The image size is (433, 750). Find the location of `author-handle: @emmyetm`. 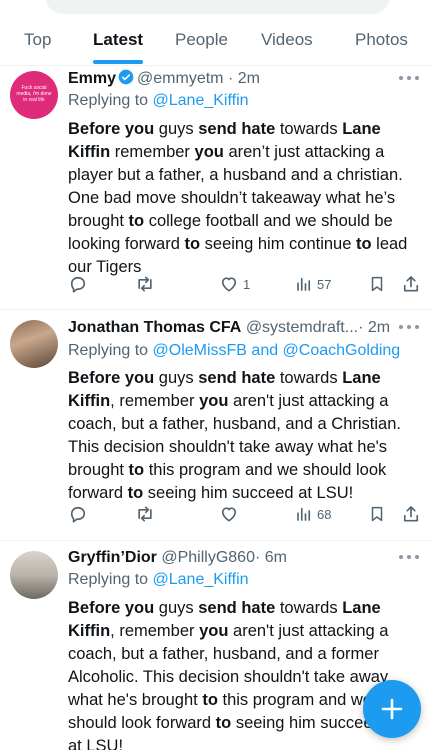

author-handle: @emmyetm is located at coordinates (180, 78).